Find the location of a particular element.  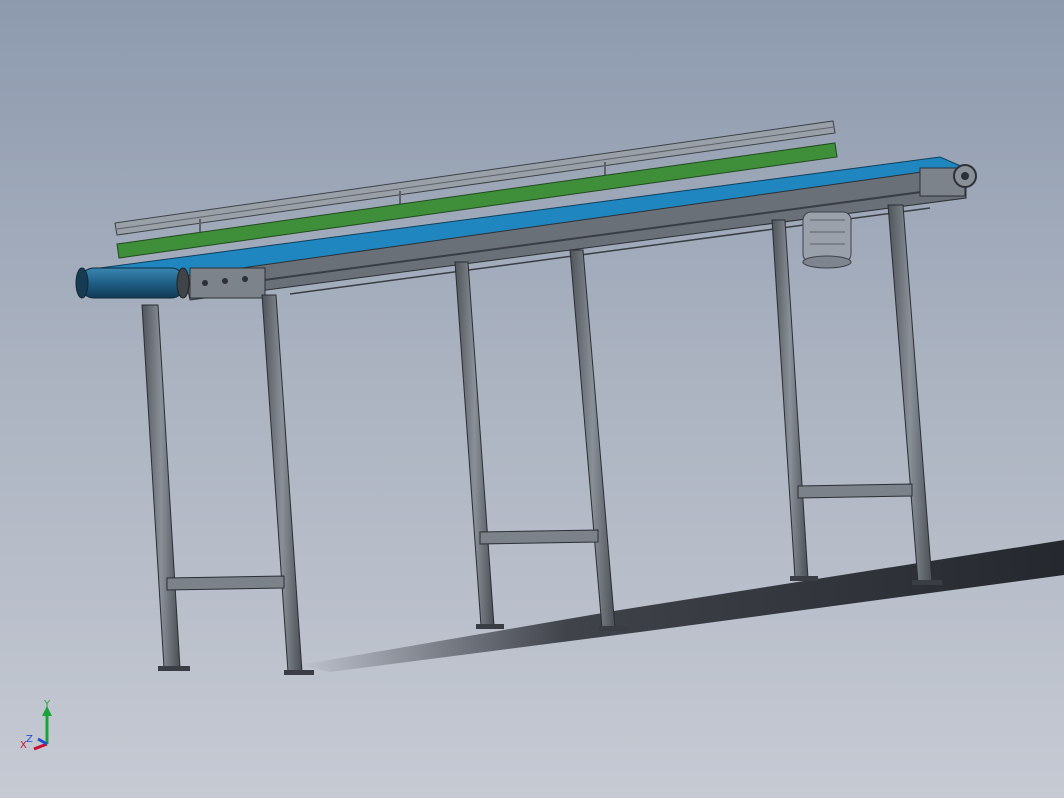

tail-roller is located at coordinates (132, 283).